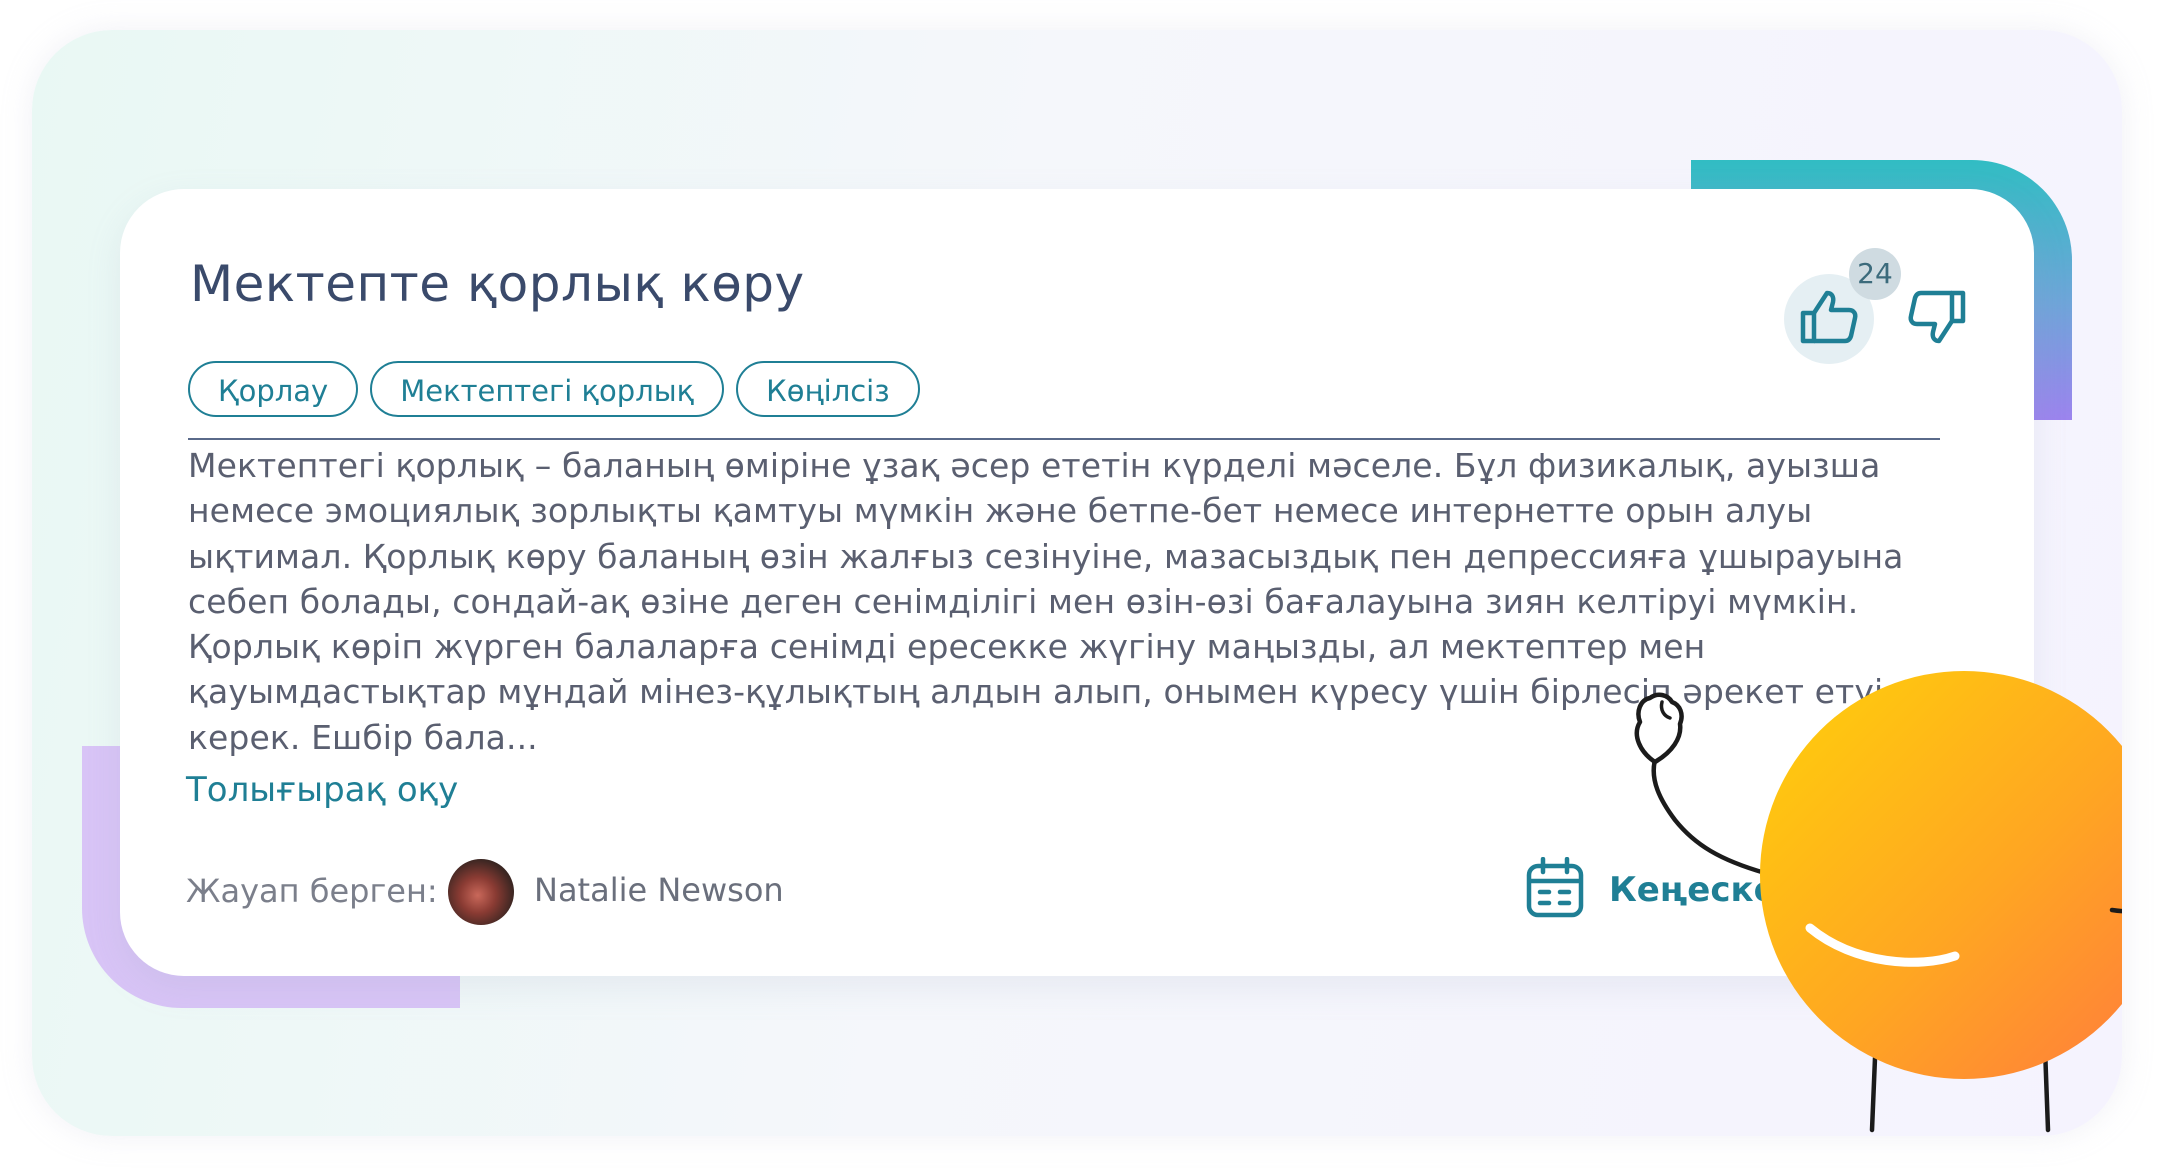 The height and width of the screenshot is (1173, 2160). Describe the element at coordinates (1064, 439) in the screenshot. I see `divider` at that location.